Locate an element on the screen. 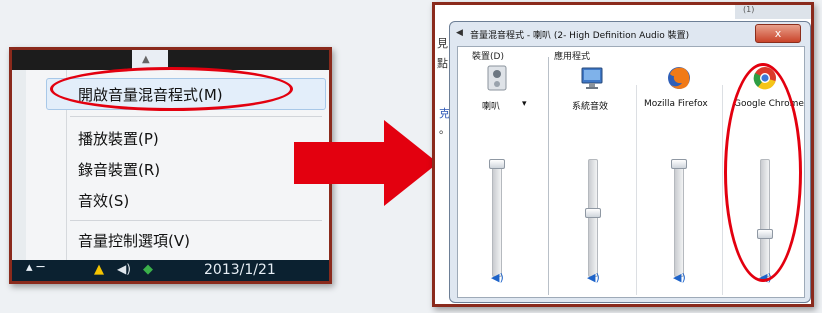 Image resolution: width=822 pixels, height=313 pixels. background-strip: (1) is located at coordinates (773, 12).